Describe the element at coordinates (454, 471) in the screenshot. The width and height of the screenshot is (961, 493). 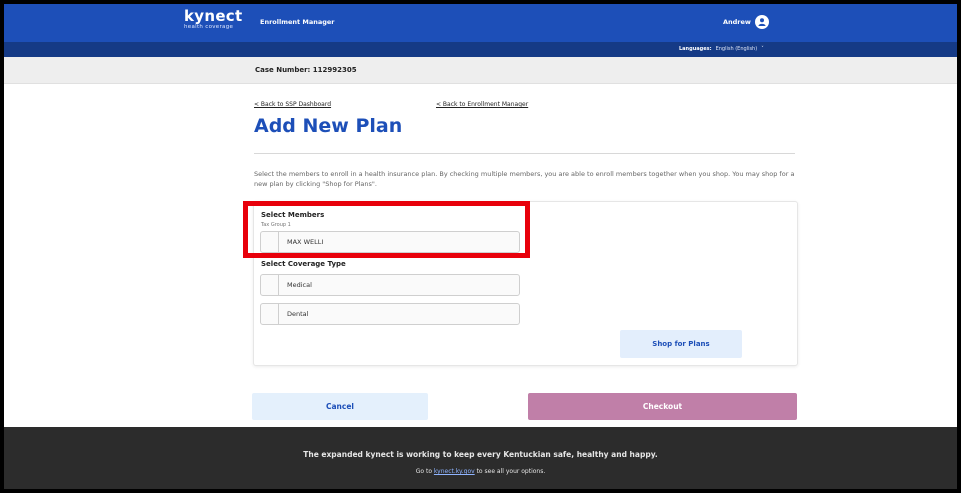
I see `kynect-site-link: kynect.ky.gov` at that location.